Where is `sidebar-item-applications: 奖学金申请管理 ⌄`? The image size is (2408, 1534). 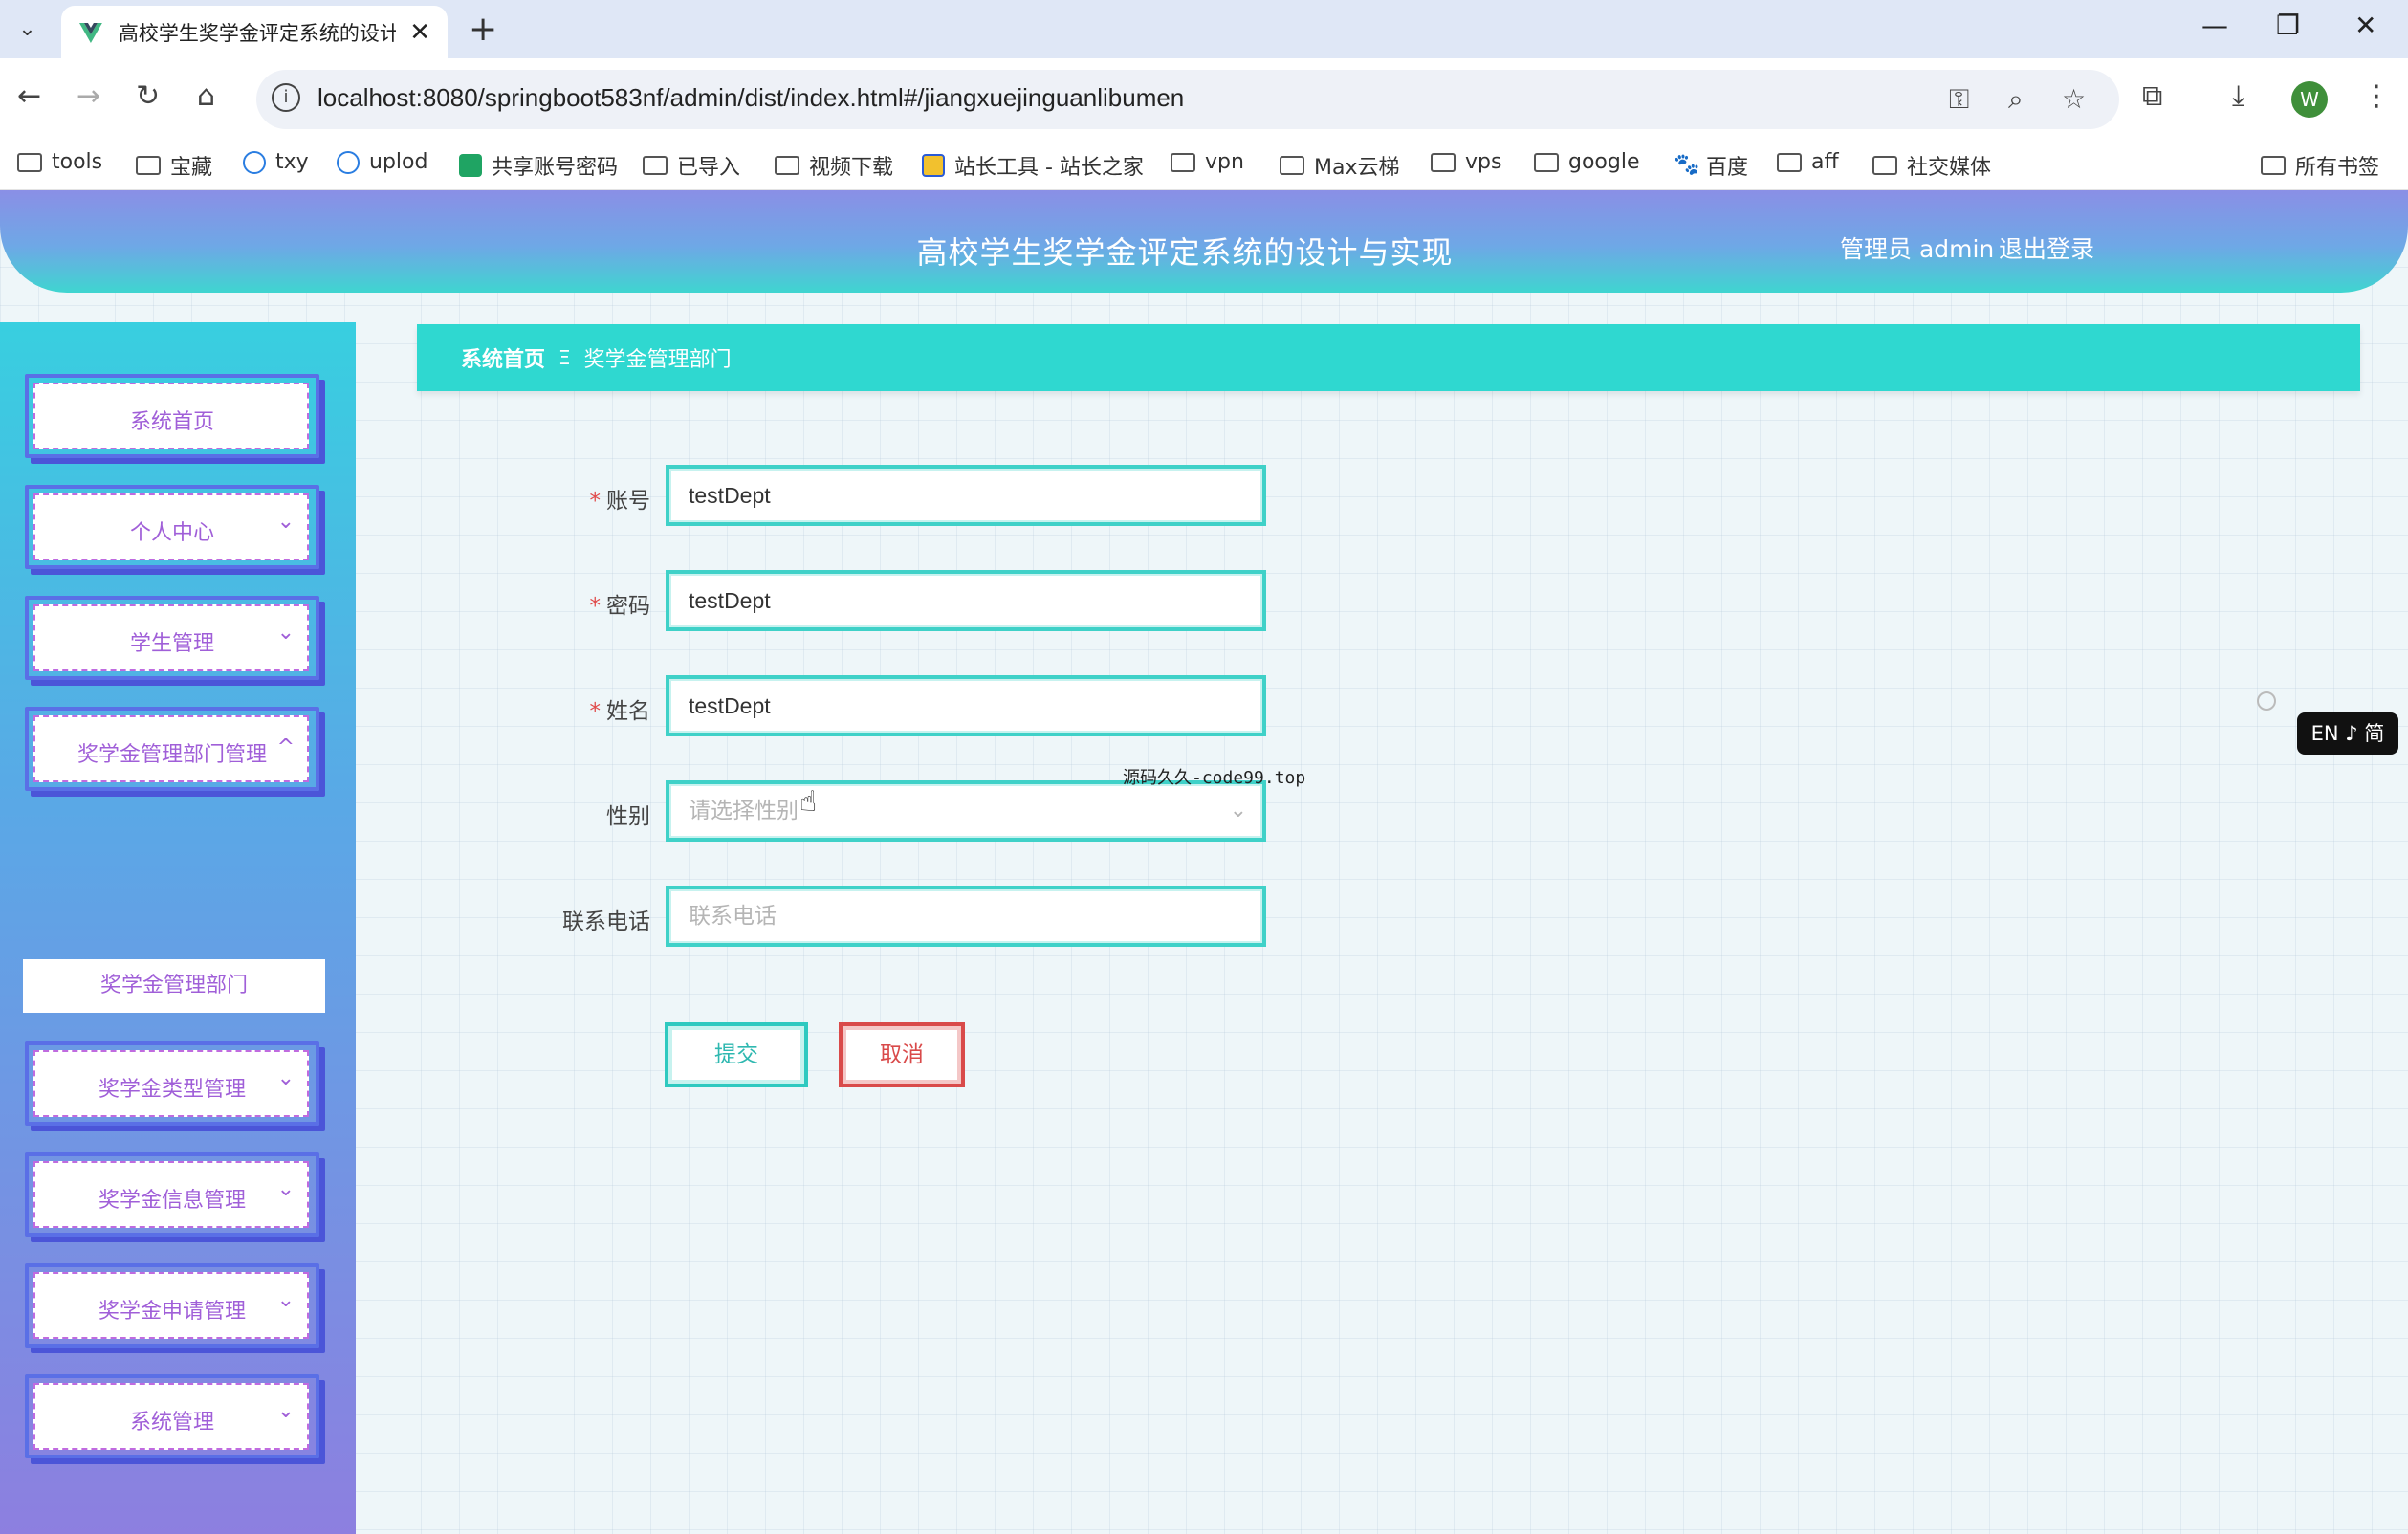
sidebar-item-applications: 奖学金申请管理 ⌄ is located at coordinates (172, 1305).